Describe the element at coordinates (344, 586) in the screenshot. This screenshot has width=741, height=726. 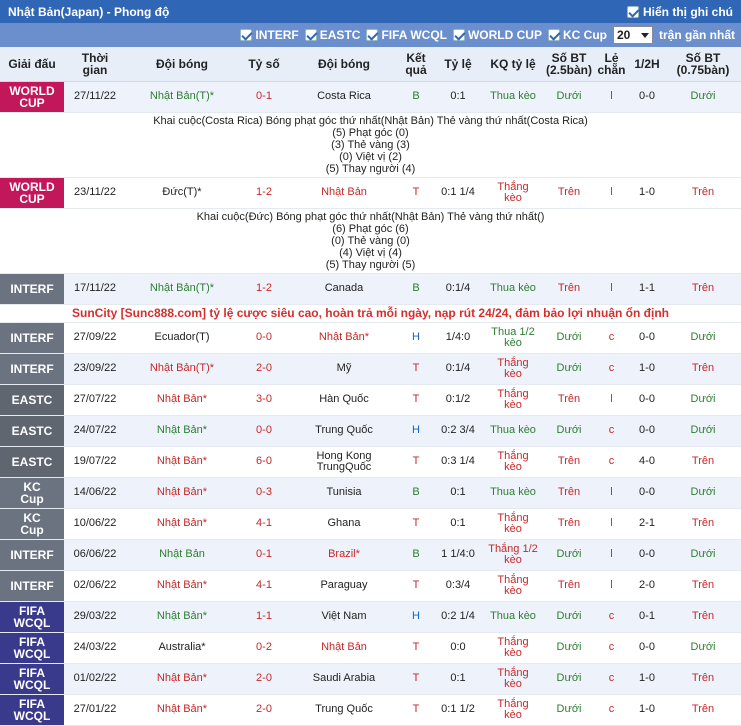
I see `away-team: Paraguay` at that location.